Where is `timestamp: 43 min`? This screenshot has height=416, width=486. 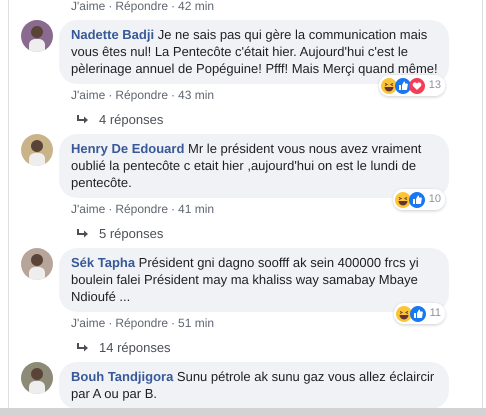 timestamp: 43 min is located at coordinates (196, 95).